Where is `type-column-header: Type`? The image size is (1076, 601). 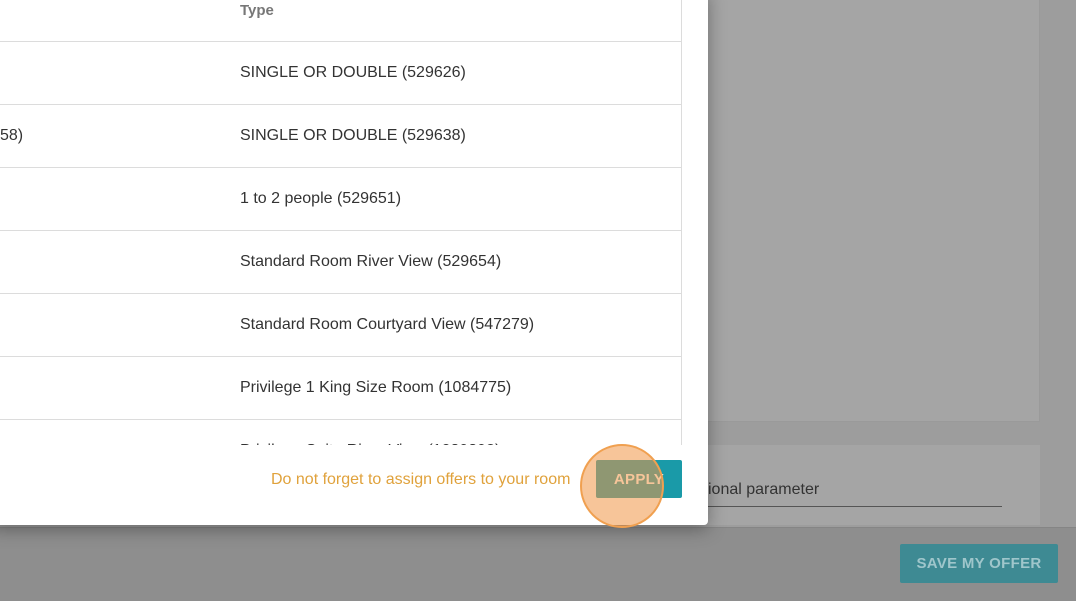
type-column-header: Type is located at coordinates (257, 10).